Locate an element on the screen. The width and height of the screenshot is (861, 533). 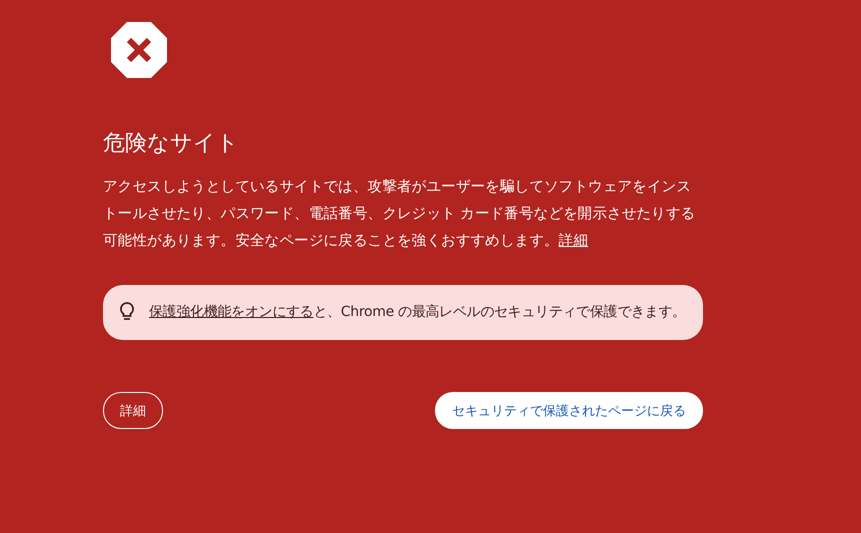
lightbulb-icon is located at coordinates (127, 312).